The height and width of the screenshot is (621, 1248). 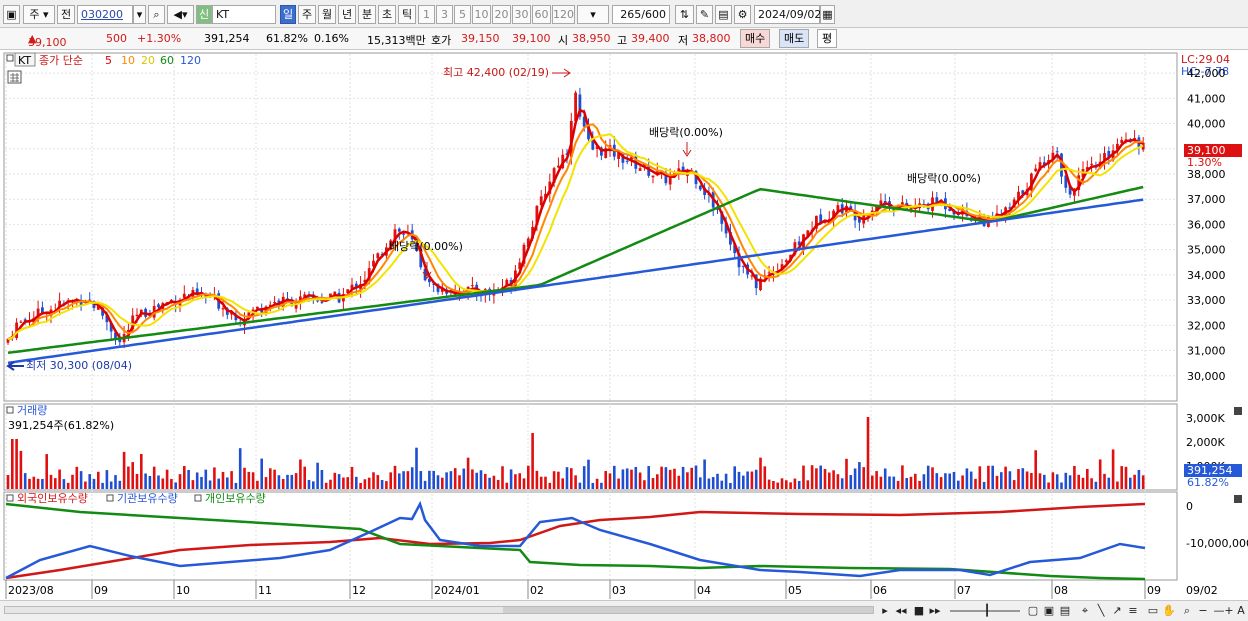 What do you see at coordinates (1085, 610) in the screenshot?
I see `crosshair-icon: ⌖` at bounding box center [1085, 610].